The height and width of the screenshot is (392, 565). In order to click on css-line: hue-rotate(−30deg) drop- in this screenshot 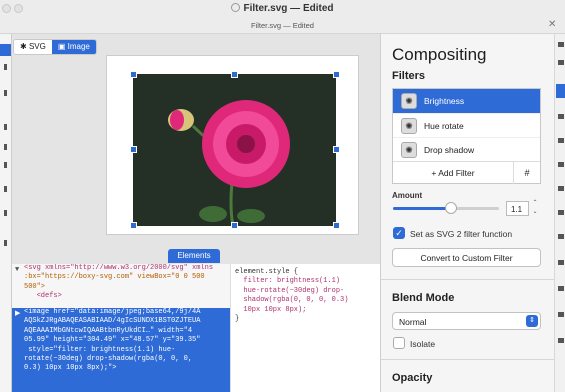, I will do `click(290, 290)`.